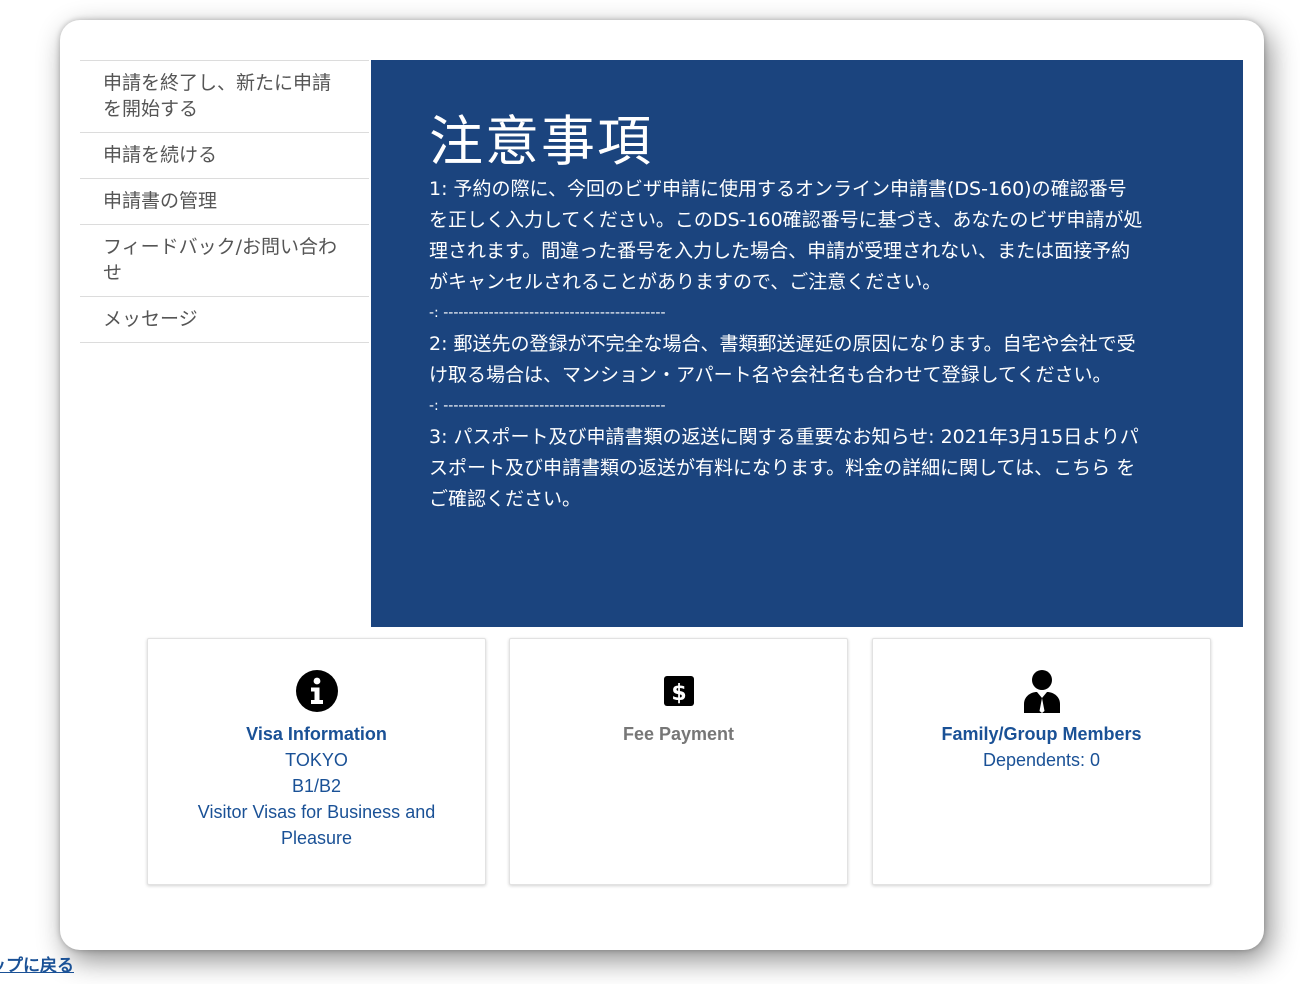 The height and width of the screenshot is (984, 1300). Describe the element at coordinates (678, 734) in the screenshot. I see `fee-payment-title: Fee Payment` at that location.